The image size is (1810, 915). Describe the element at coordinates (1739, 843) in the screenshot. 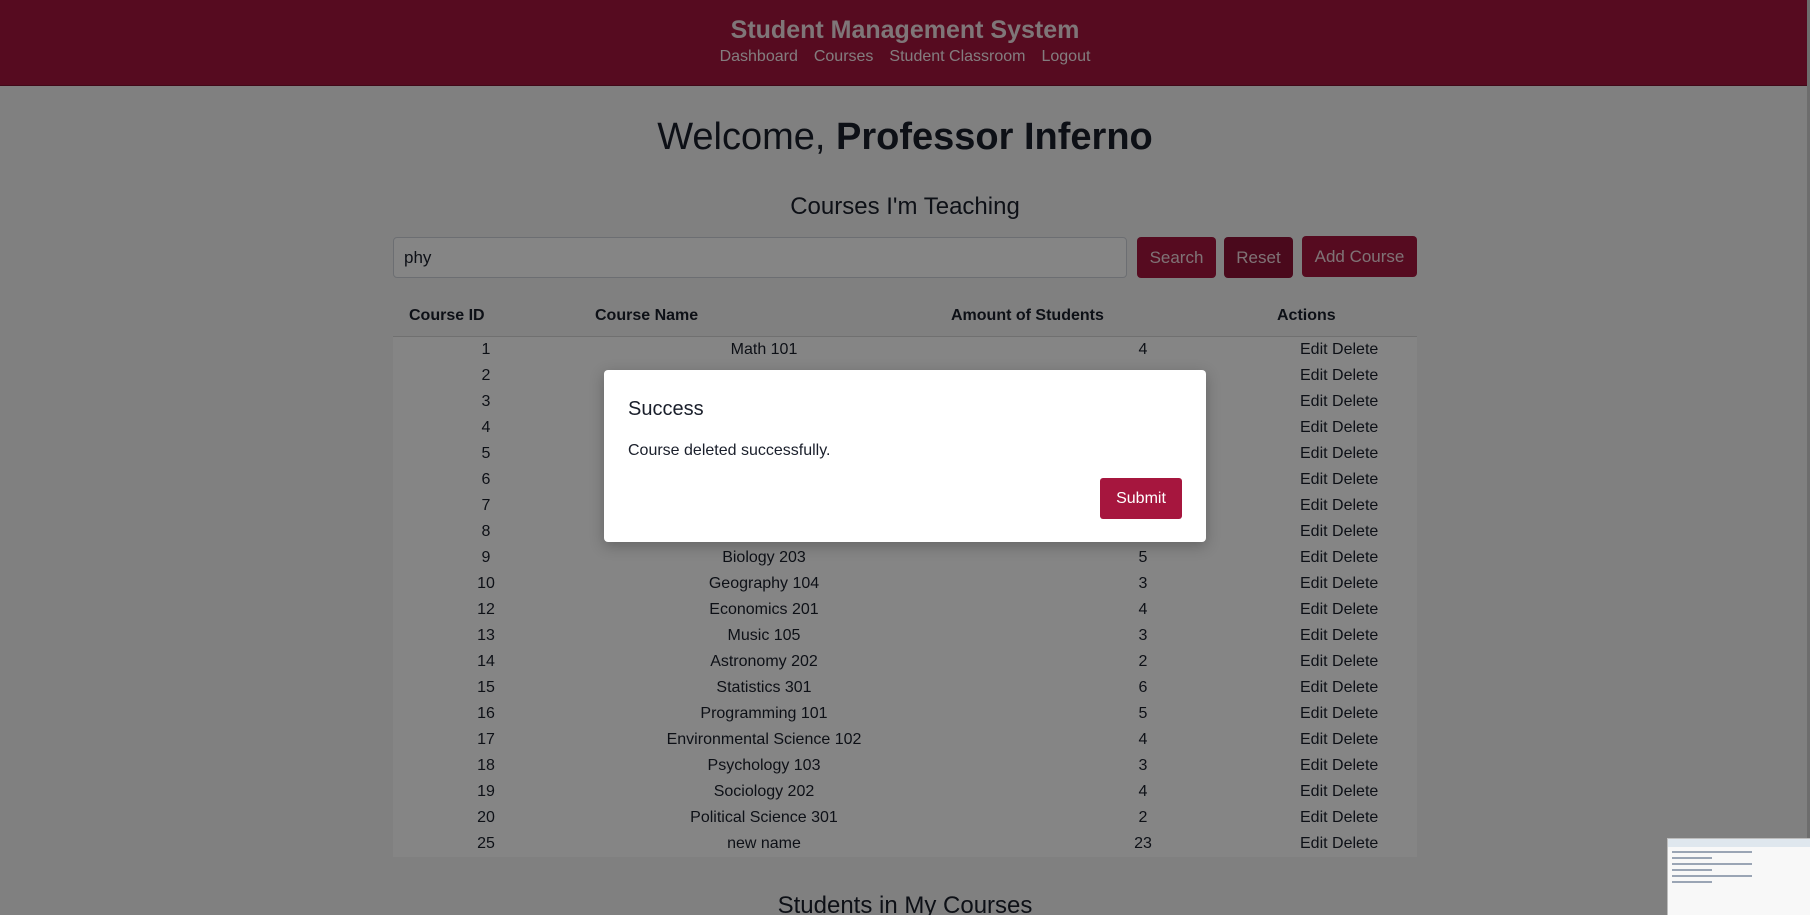

I see `thumbnail-toolbar` at that location.